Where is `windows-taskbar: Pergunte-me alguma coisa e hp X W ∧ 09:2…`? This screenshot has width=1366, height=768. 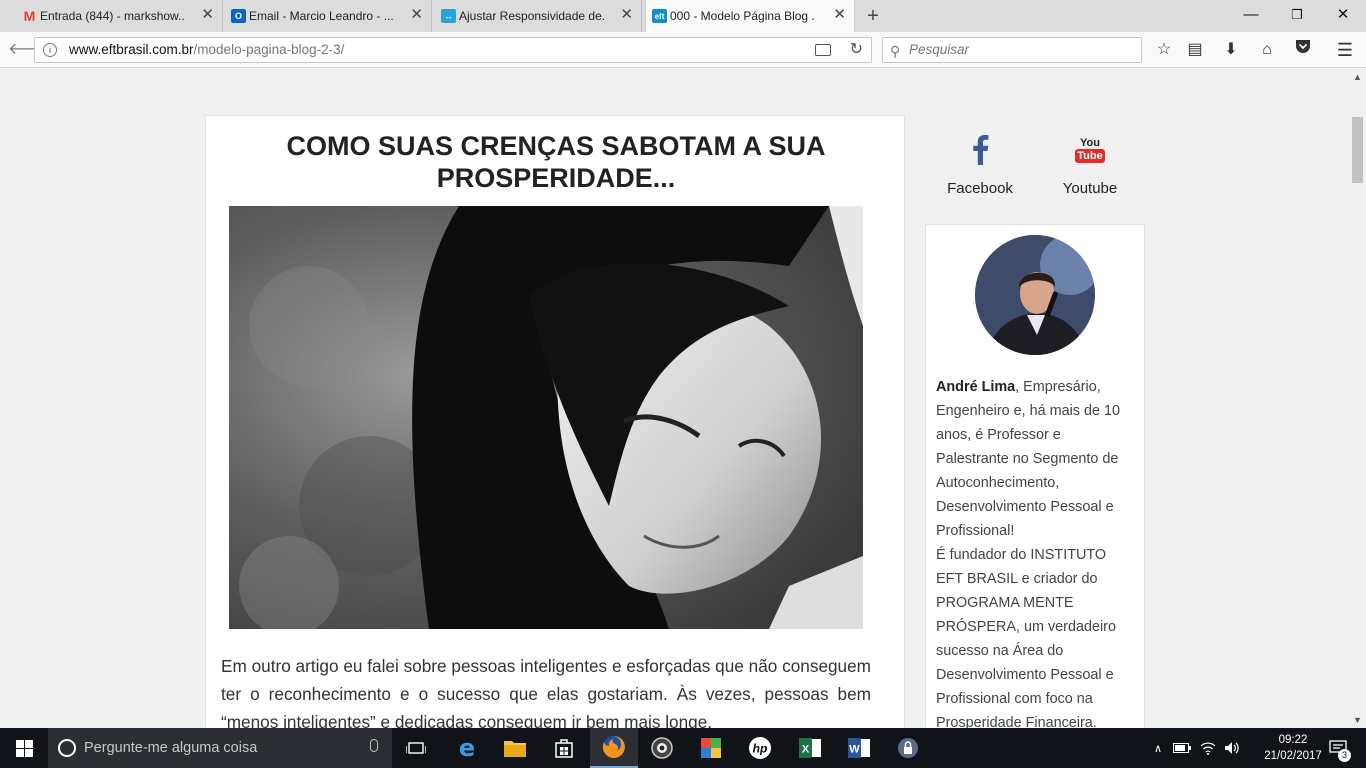 windows-taskbar: Pergunte-me alguma coisa e hp X W ∧ 09:2… is located at coordinates (683, 748).